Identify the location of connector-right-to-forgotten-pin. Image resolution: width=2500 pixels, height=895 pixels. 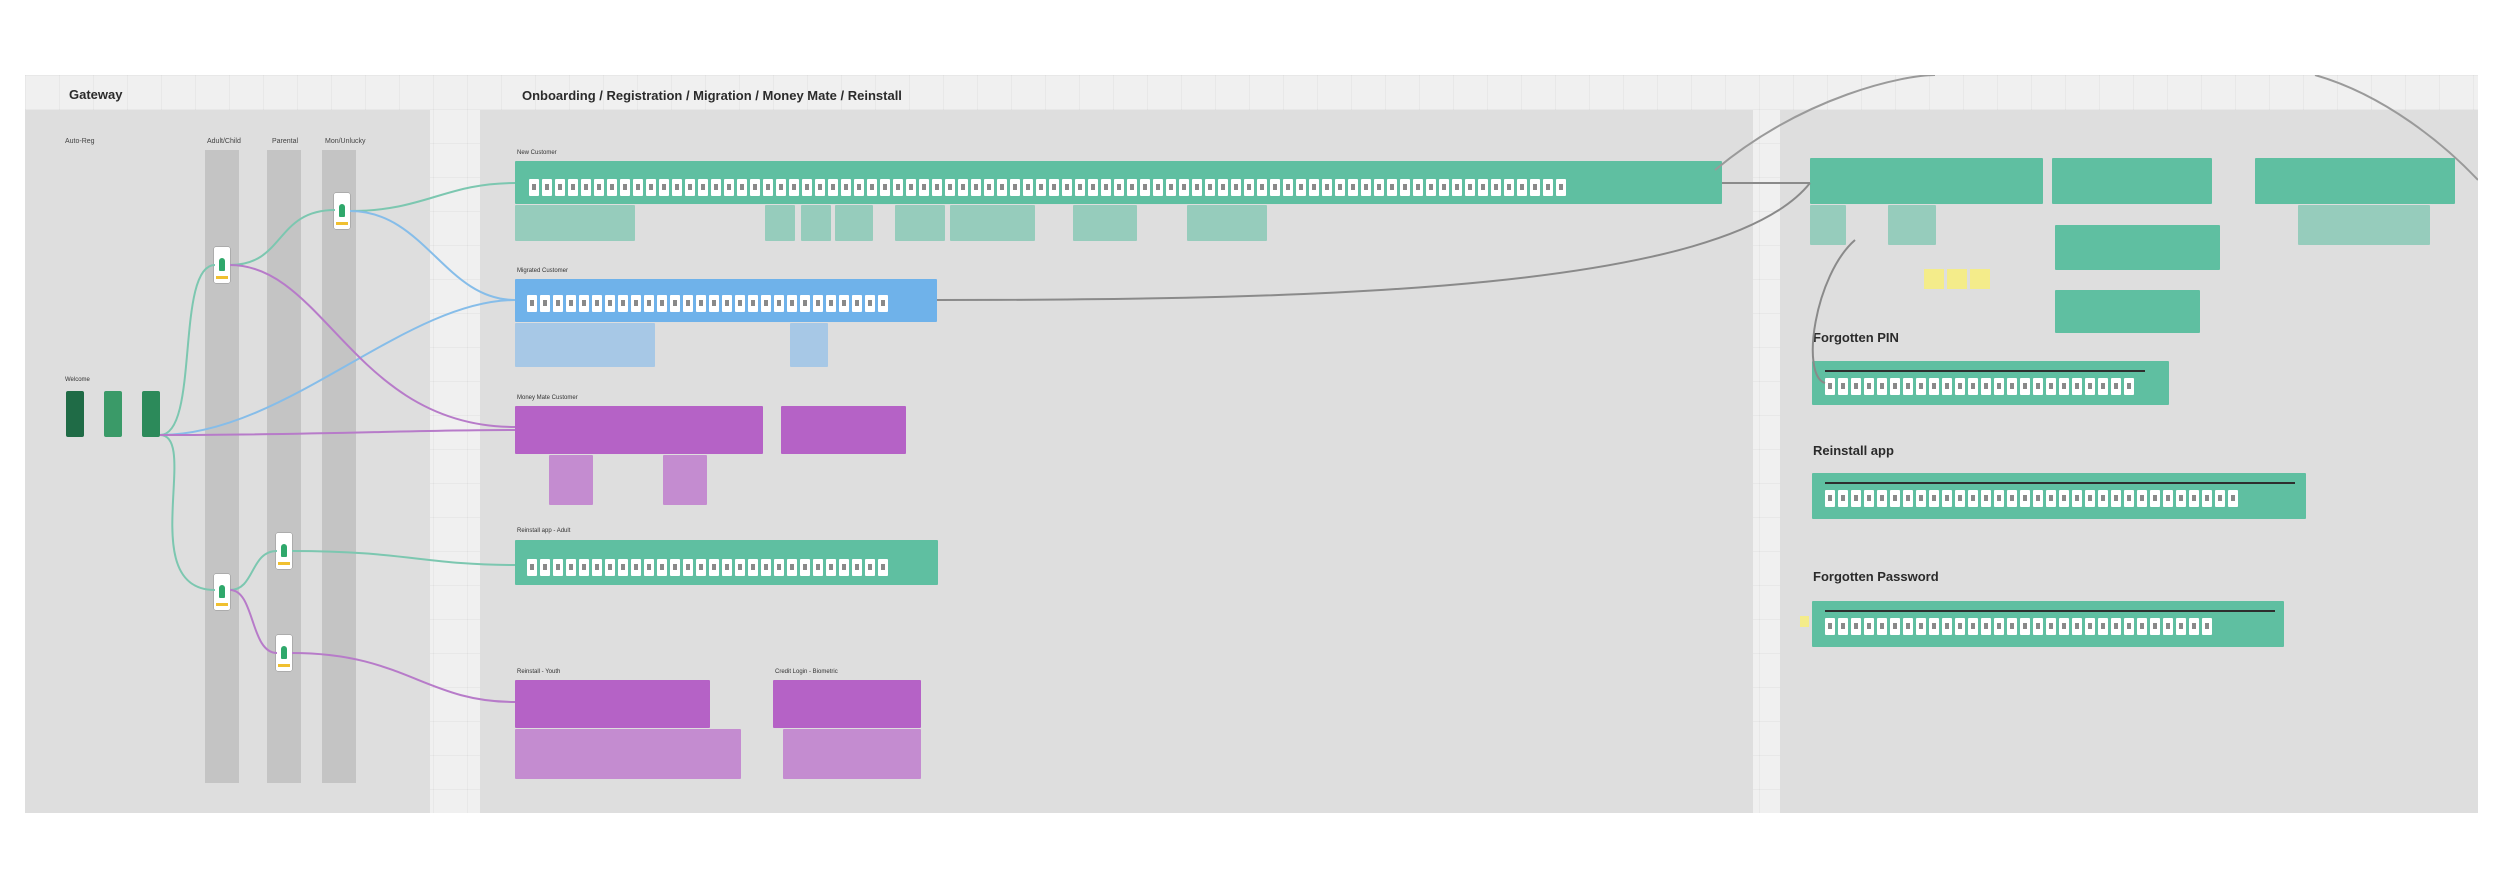
(1833, 311).